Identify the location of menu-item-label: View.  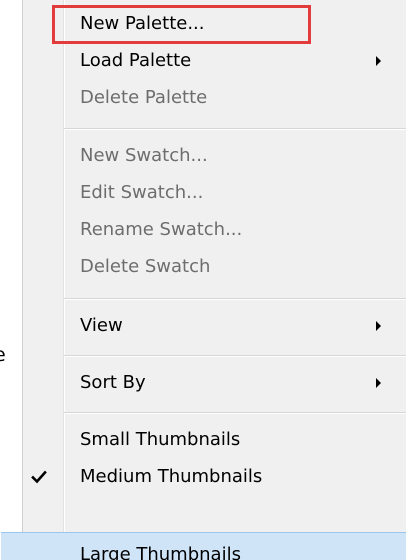
(101, 325).